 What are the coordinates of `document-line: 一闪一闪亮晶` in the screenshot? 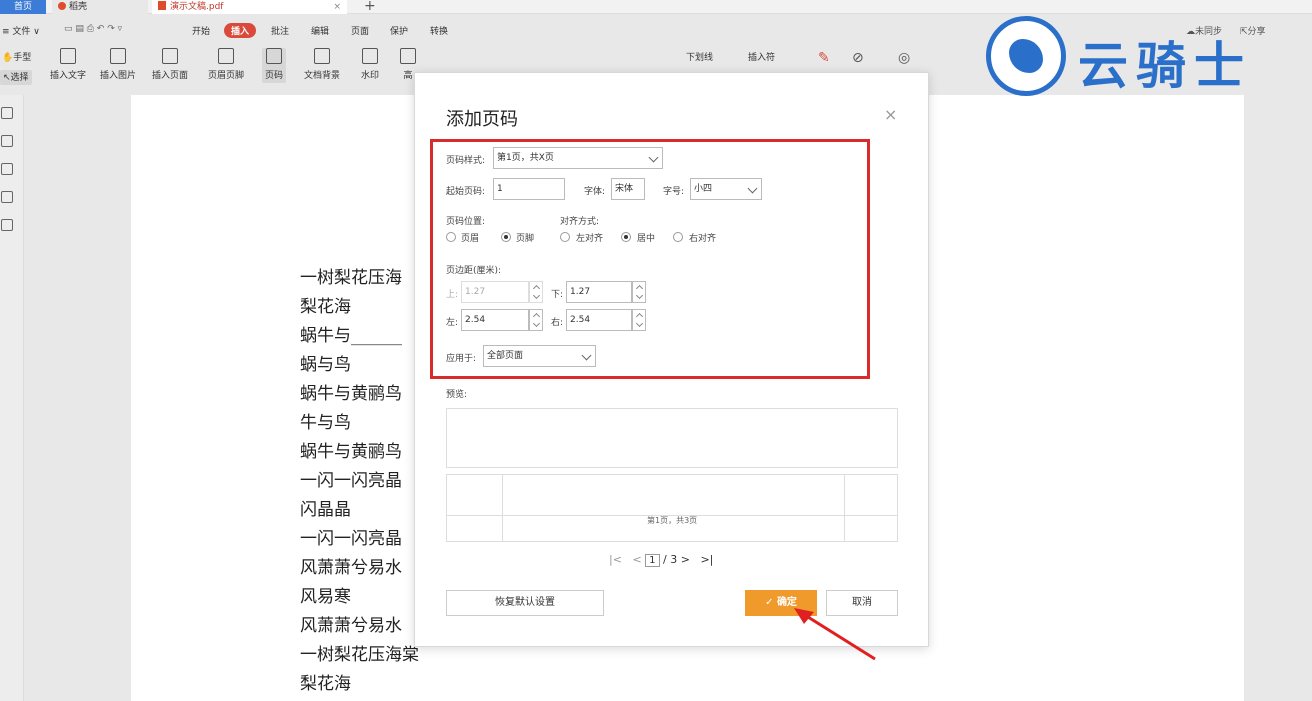 It's located at (351, 539).